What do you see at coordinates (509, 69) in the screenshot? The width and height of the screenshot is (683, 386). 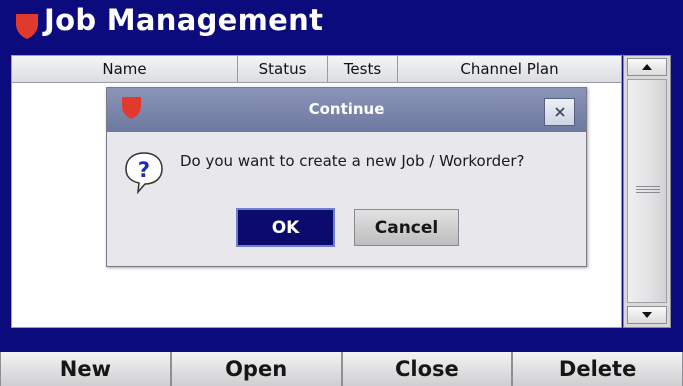 I see `column-header-channel-plan: Channel Plan` at bounding box center [509, 69].